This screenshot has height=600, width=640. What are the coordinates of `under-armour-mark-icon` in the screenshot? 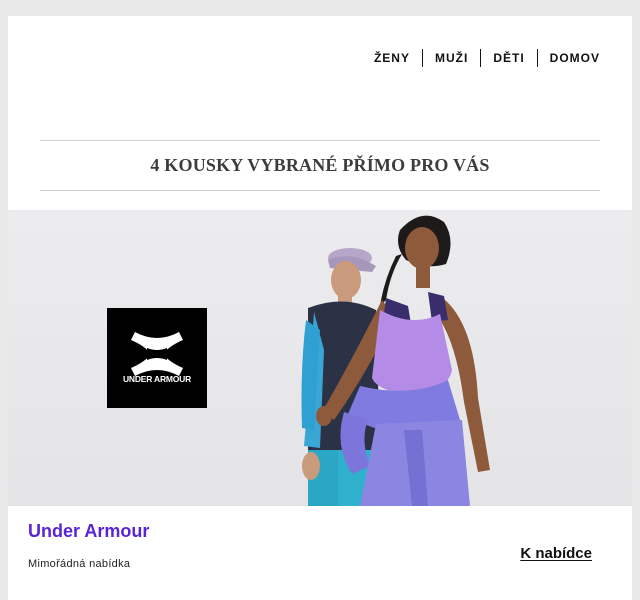 It's located at (157, 354).